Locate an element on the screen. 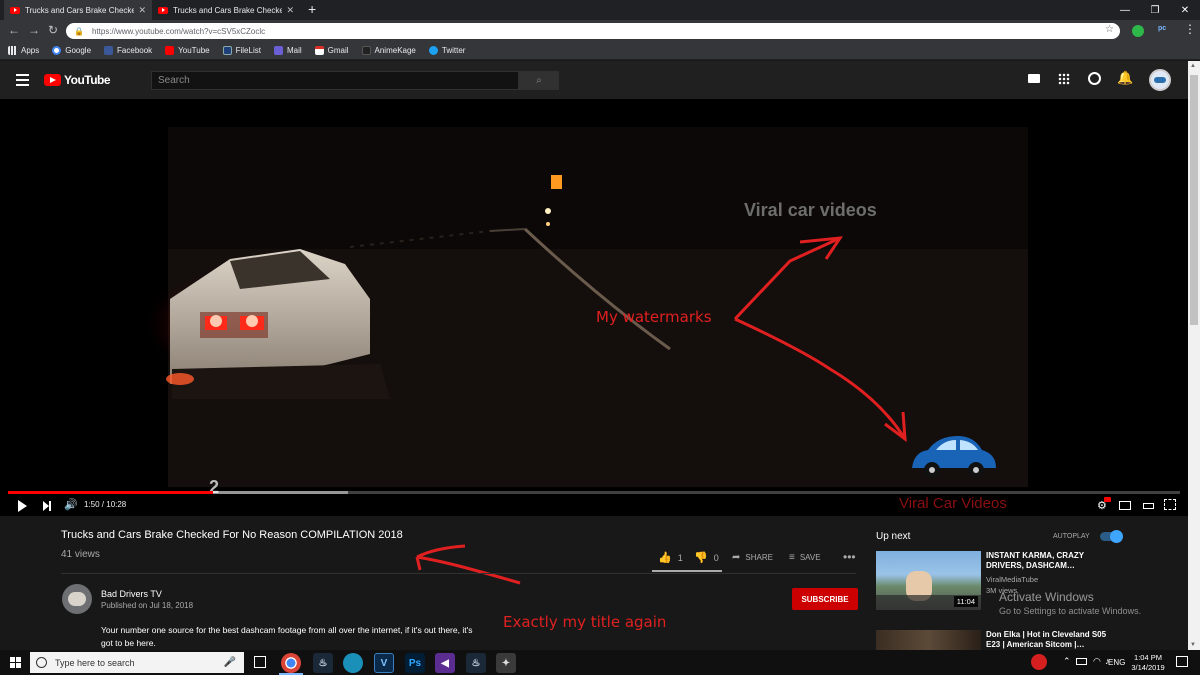  search-button: ⌕ is located at coordinates (539, 80).